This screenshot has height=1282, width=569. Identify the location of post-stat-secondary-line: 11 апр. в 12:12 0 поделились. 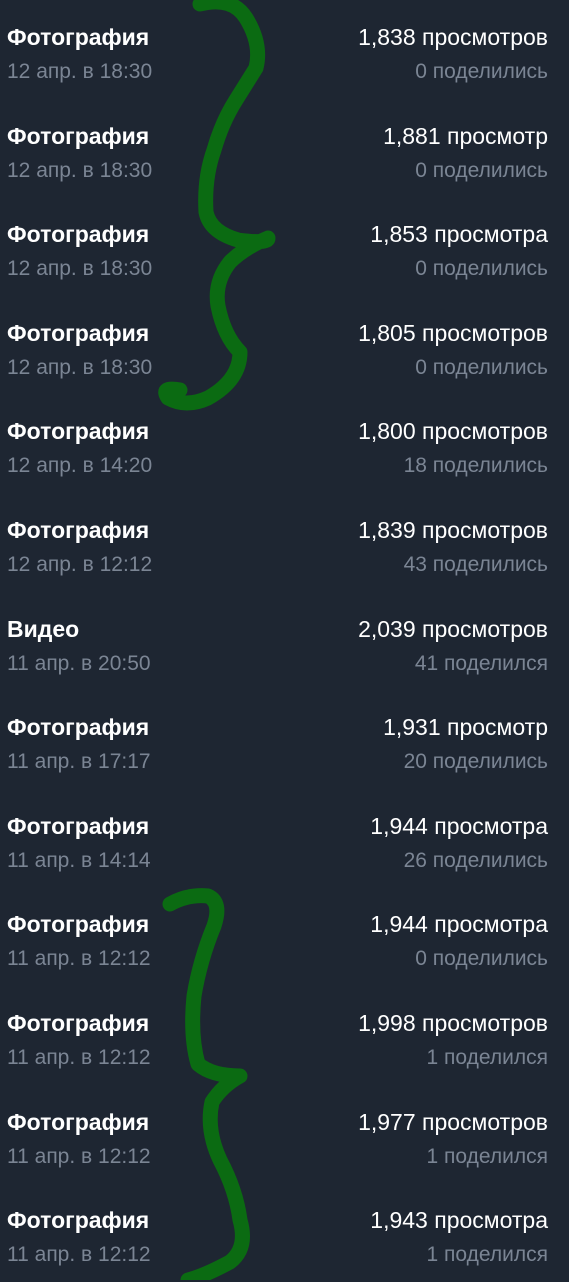
(277, 962).